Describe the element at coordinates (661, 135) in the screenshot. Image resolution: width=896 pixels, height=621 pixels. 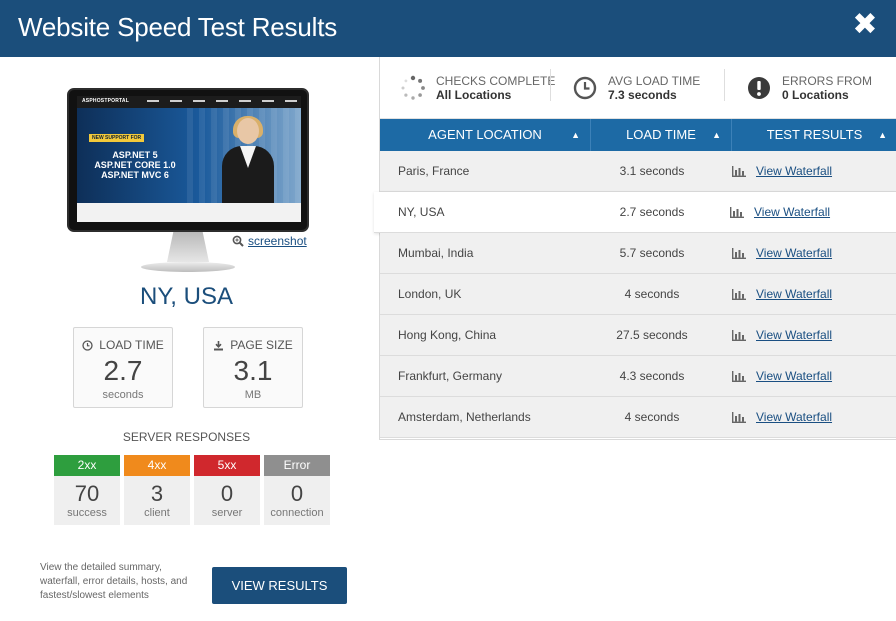
I see `column-load-time: LOAD TIME ▲` at that location.